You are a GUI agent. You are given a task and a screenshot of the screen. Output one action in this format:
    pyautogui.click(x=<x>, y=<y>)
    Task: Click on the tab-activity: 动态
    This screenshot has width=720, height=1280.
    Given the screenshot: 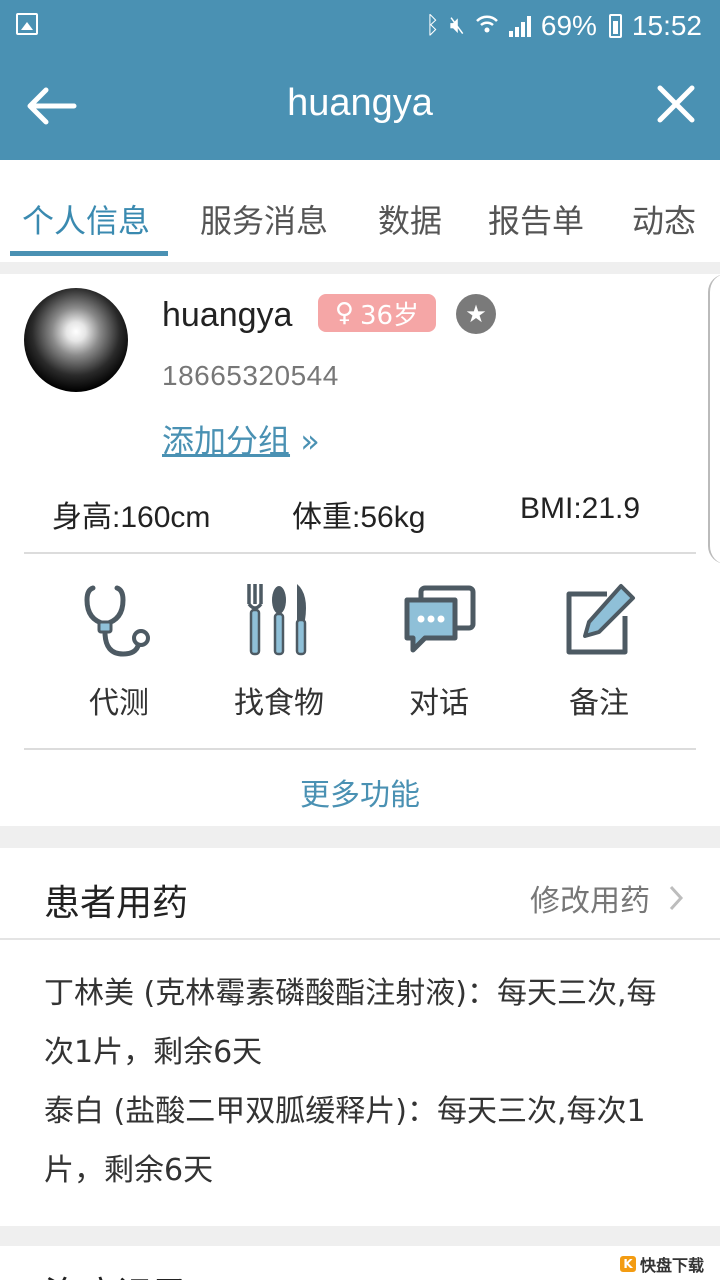 What is the action you would take?
    pyautogui.click(x=664, y=219)
    